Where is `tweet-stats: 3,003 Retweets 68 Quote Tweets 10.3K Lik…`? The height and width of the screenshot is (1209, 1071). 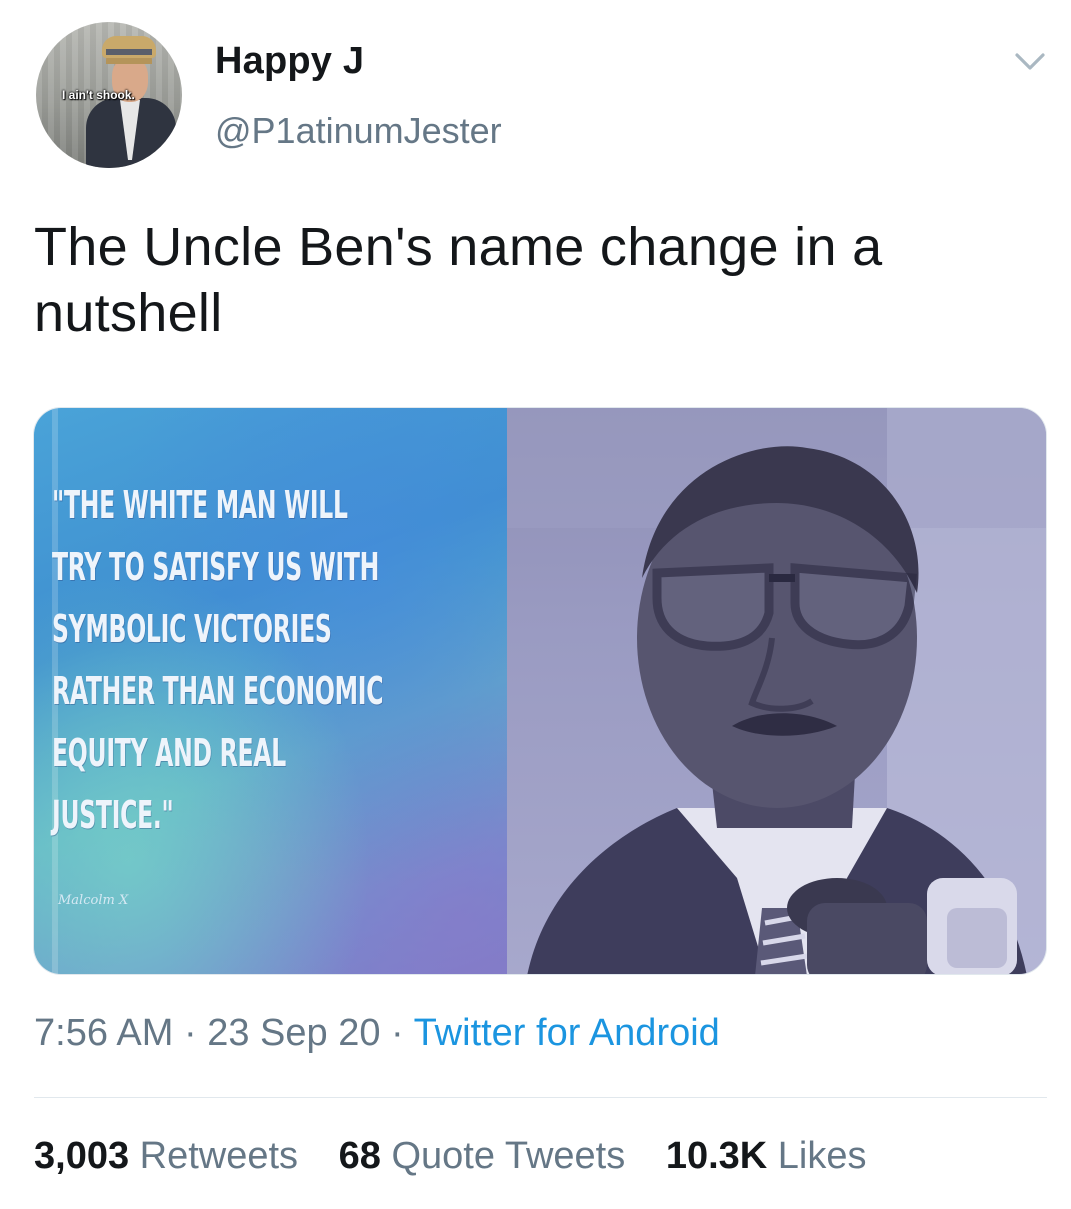
tweet-stats: 3,003 Retweets 68 Quote Tweets 10.3K Lik… is located at coordinates (465, 1156).